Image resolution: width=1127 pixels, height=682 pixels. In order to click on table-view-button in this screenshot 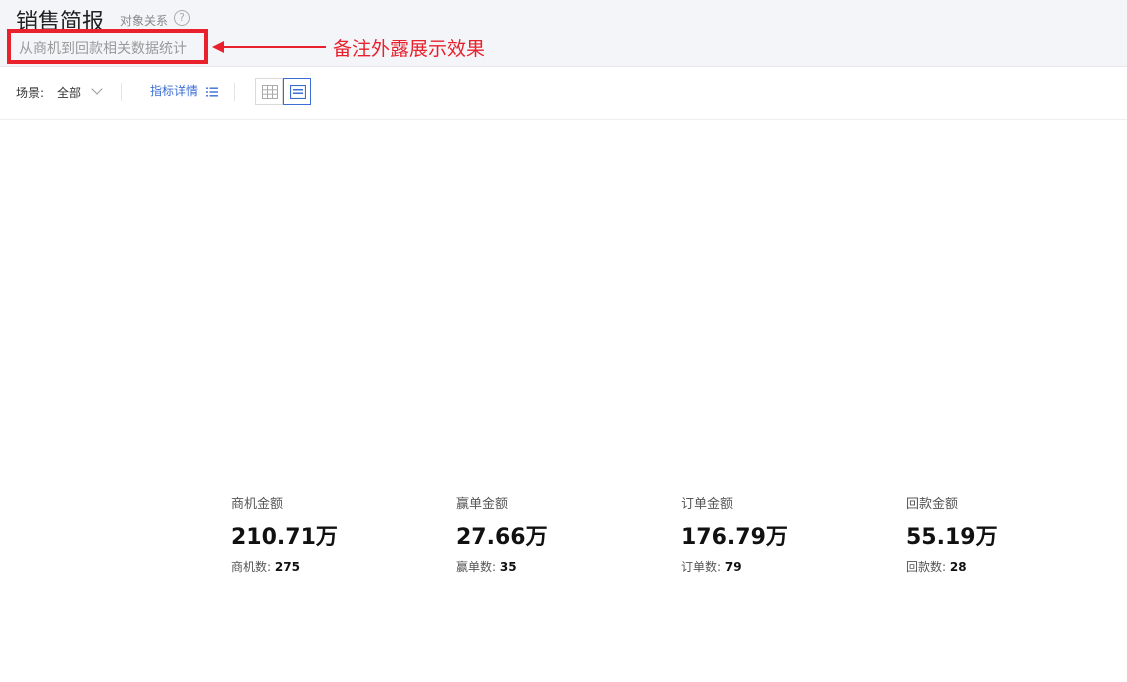, I will do `click(269, 91)`.